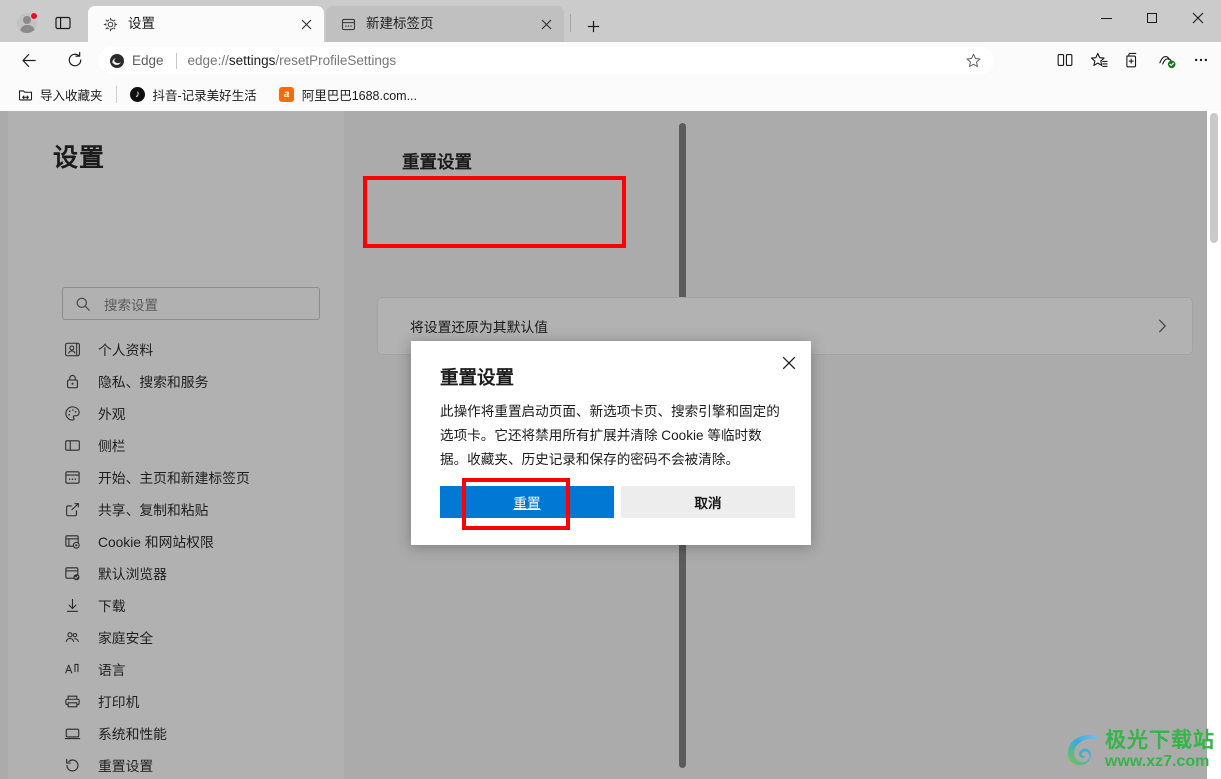  I want to click on dialog-reset-label: 重置, so click(527, 503).